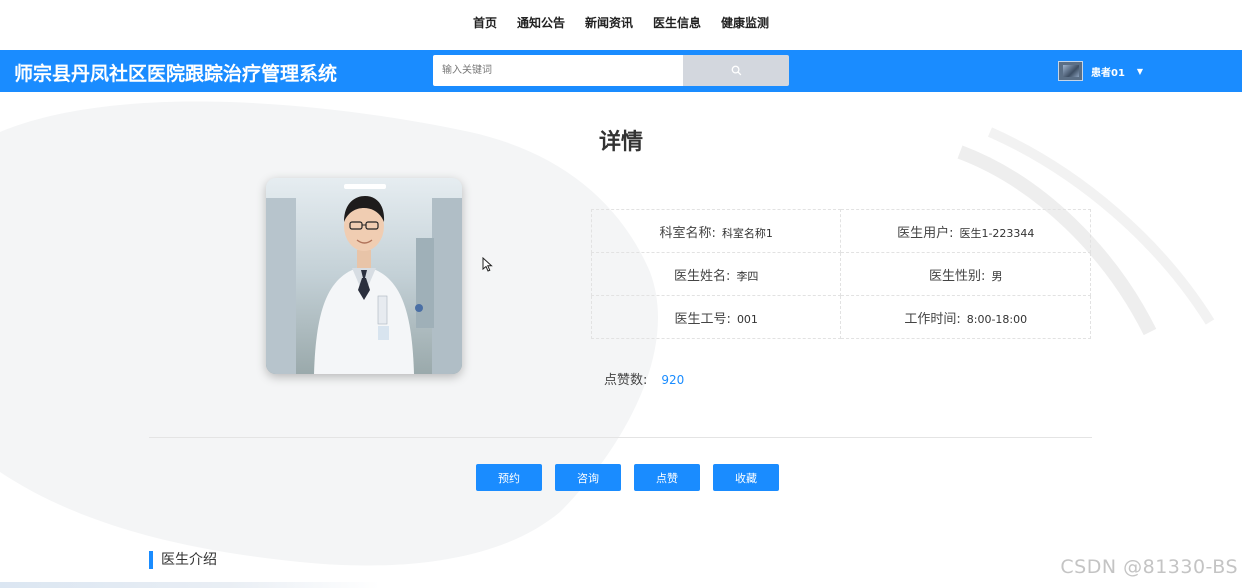  Describe the element at coordinates (673, 380) in the screenshot. I see `likes-value: 920` at that location.